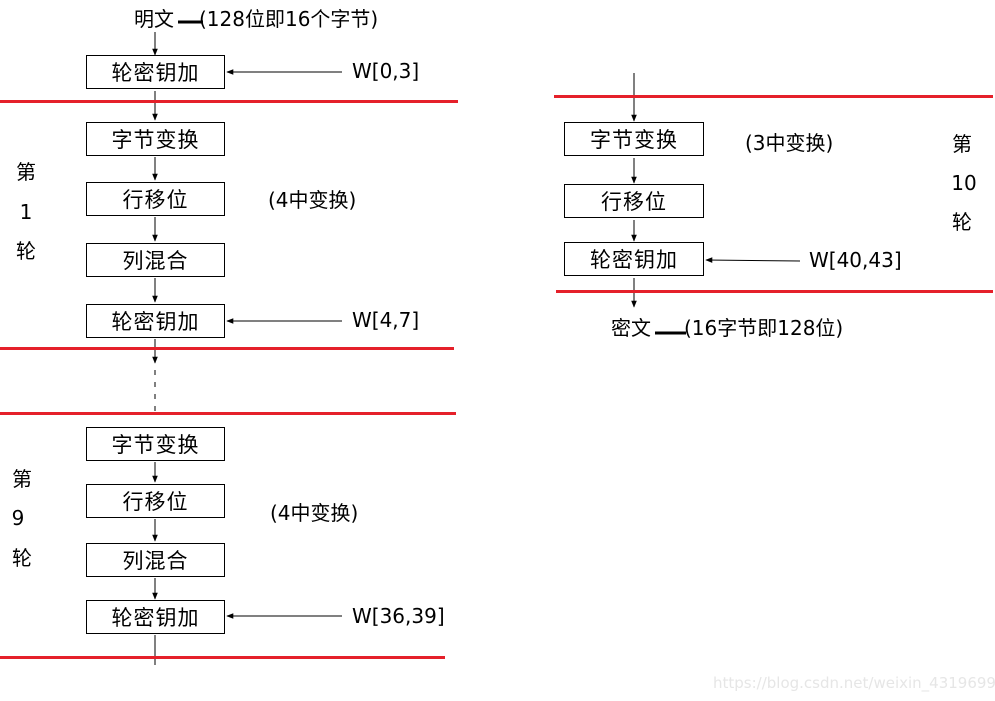  Describe the element at coordinates (22, 479) in the screenshot. I see `round9-label-char: 第` at that location.